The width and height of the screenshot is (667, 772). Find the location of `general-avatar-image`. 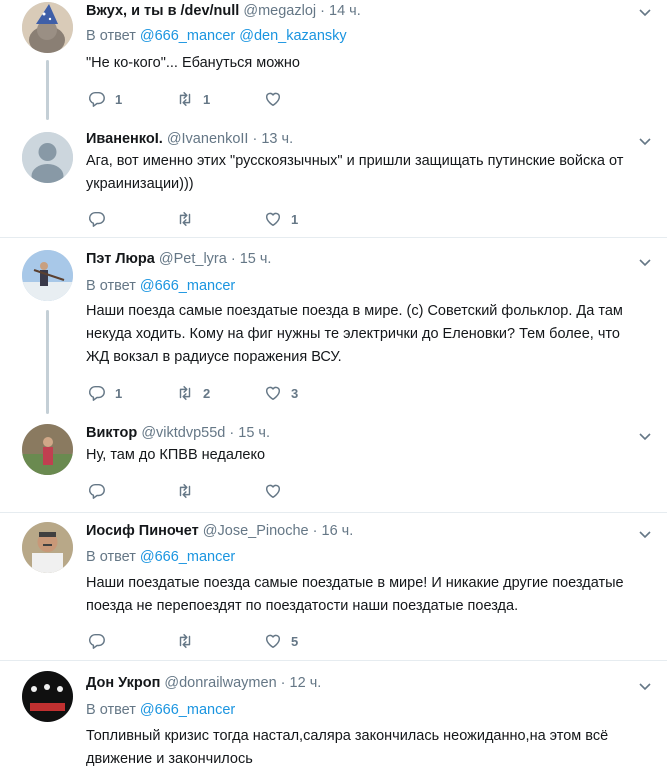

general-avatar-image is located at coordinates (47, 547).